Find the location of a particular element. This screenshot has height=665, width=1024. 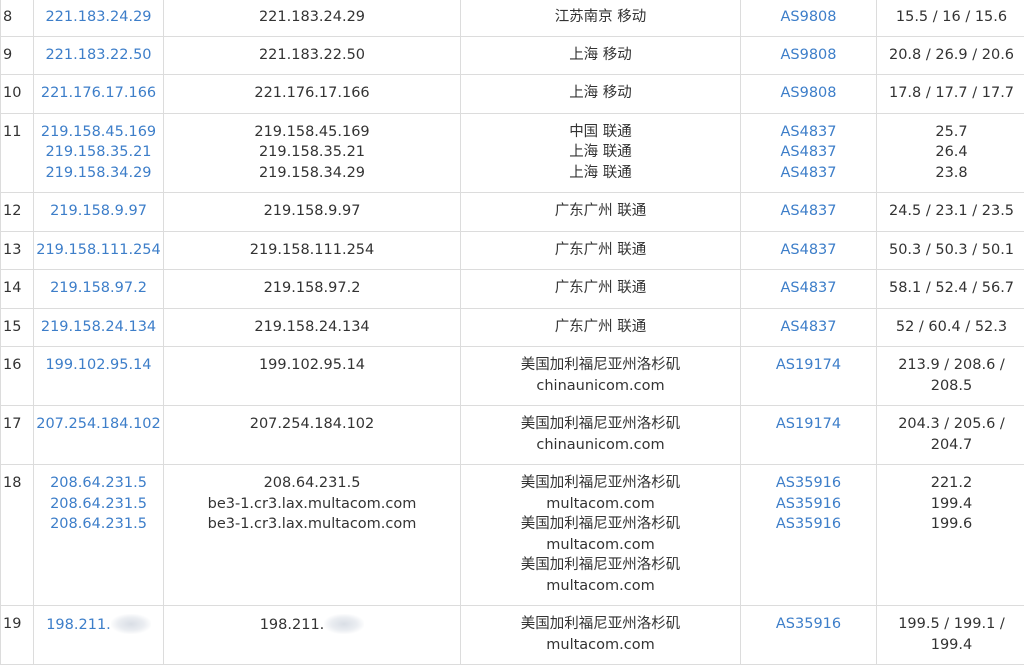

ip-link-text: 219.158.111.254 is located at coordinates (98, 250).